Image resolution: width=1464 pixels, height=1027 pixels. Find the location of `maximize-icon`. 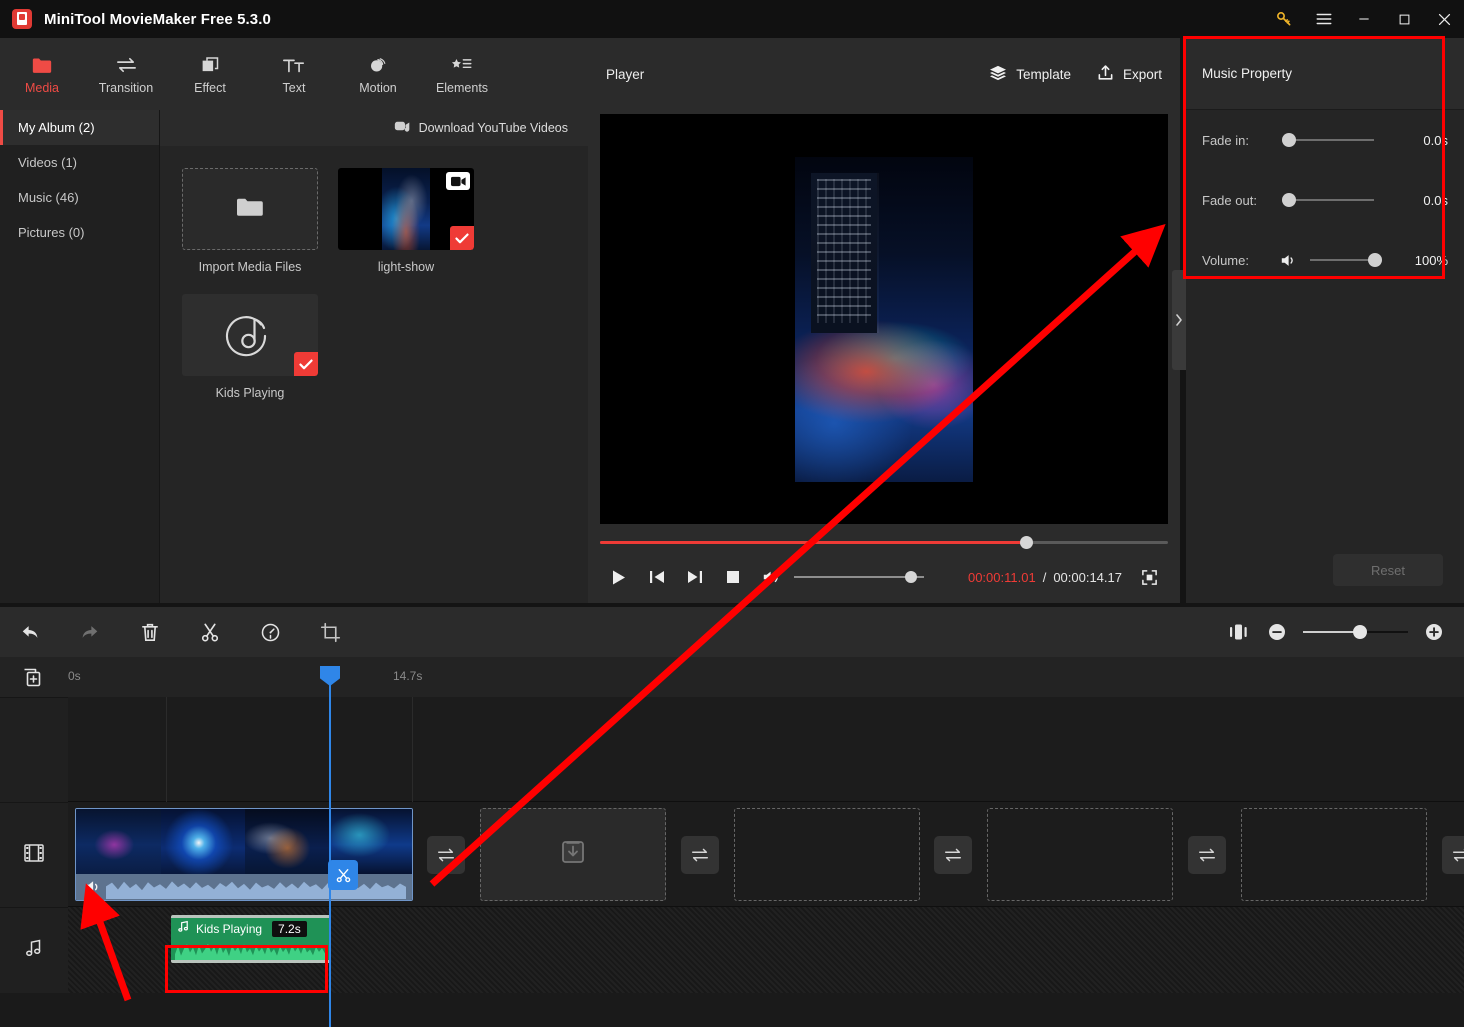

maximize-icon is located at coordinates (1404, 19).